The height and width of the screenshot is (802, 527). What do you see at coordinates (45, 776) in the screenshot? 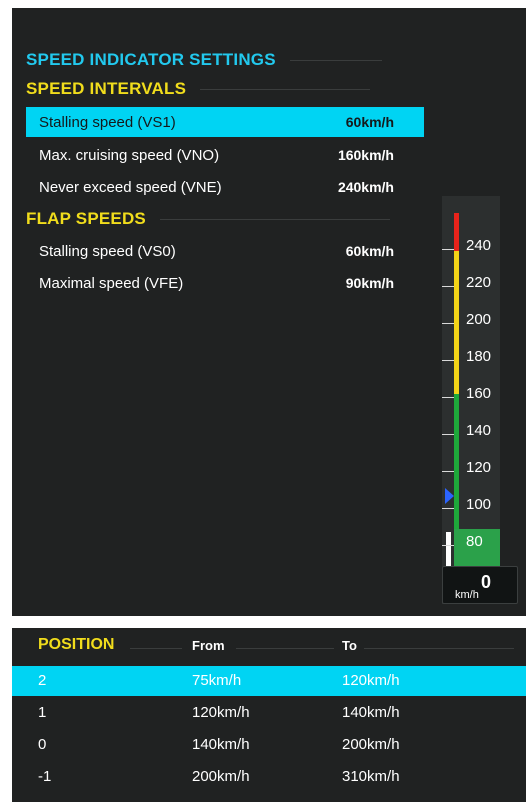
I see `cell-position: -1` at bounding box center [45, 776].